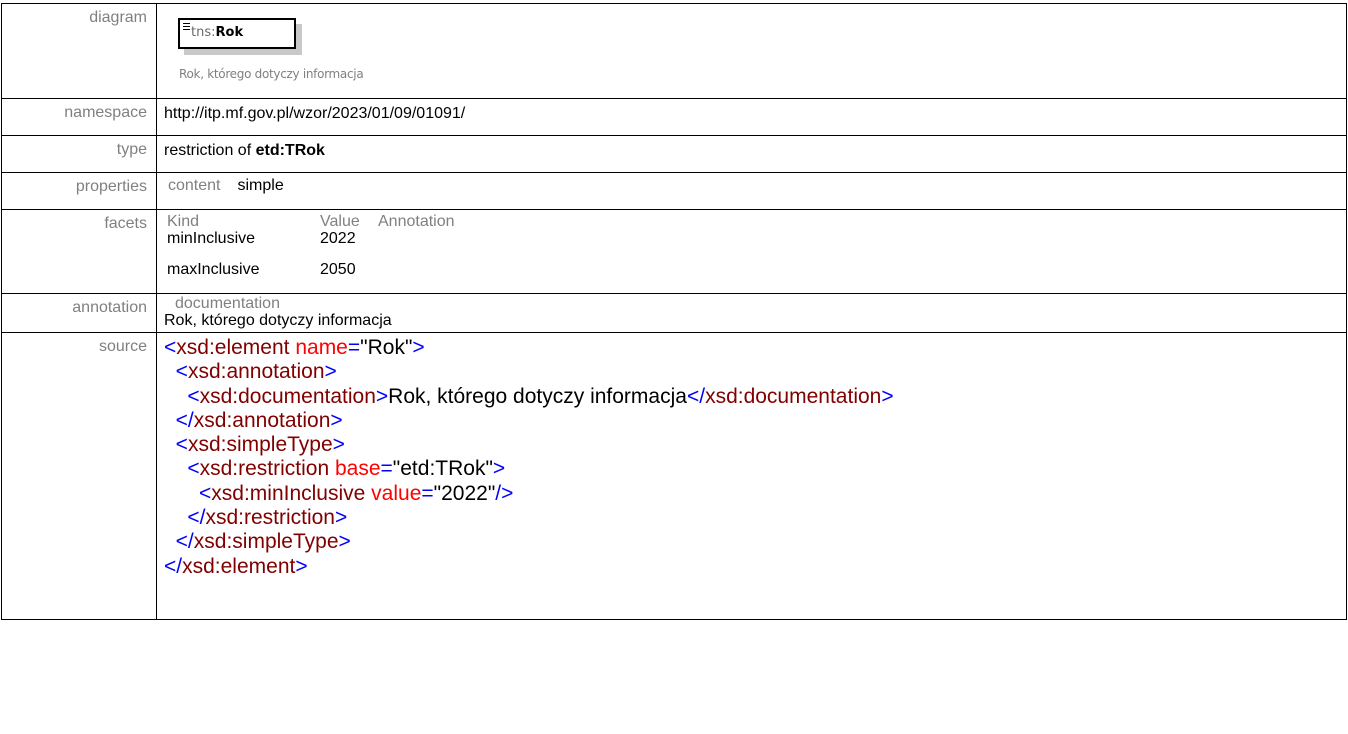 The image size is (1348, 734). I want to click on row-label-facets: facets, so click(79, 251).